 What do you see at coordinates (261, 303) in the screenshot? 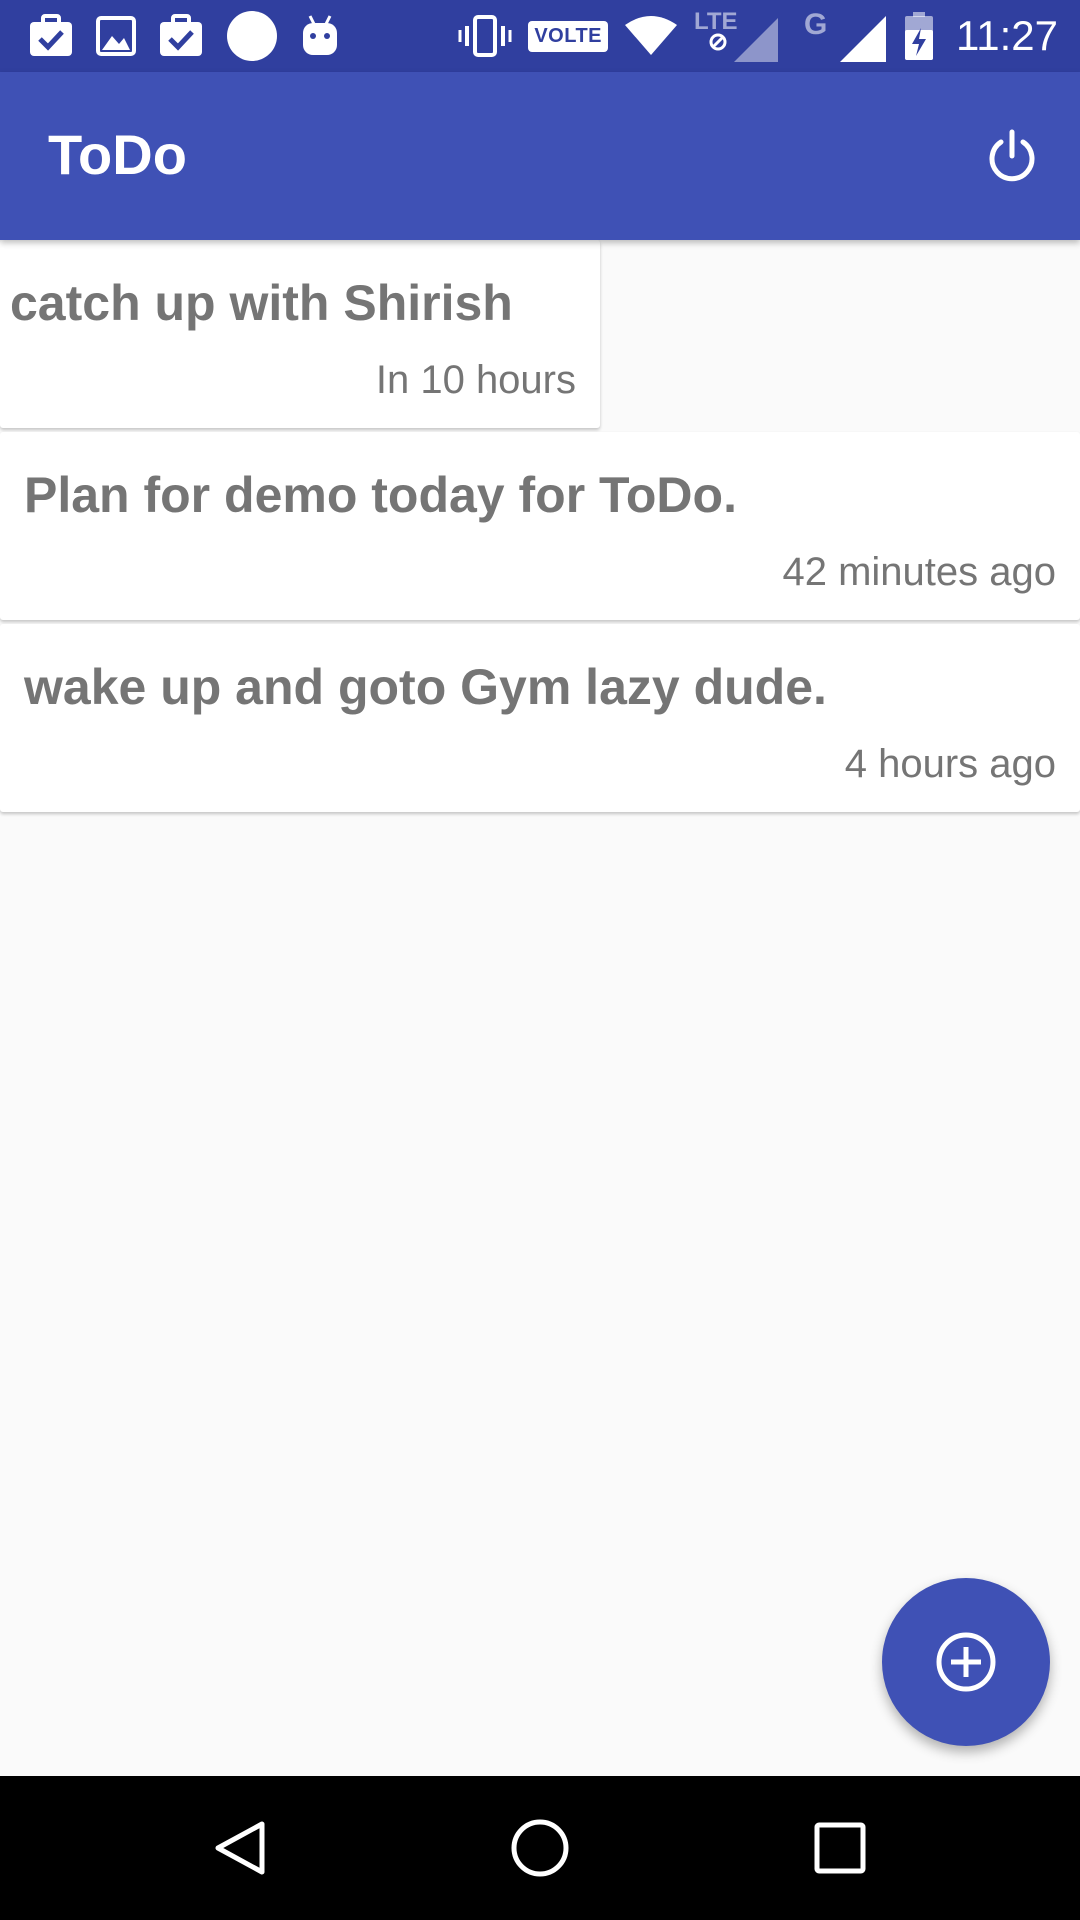
I see `todo-title: catch up with Shirish` at bounding box center [261, 303].